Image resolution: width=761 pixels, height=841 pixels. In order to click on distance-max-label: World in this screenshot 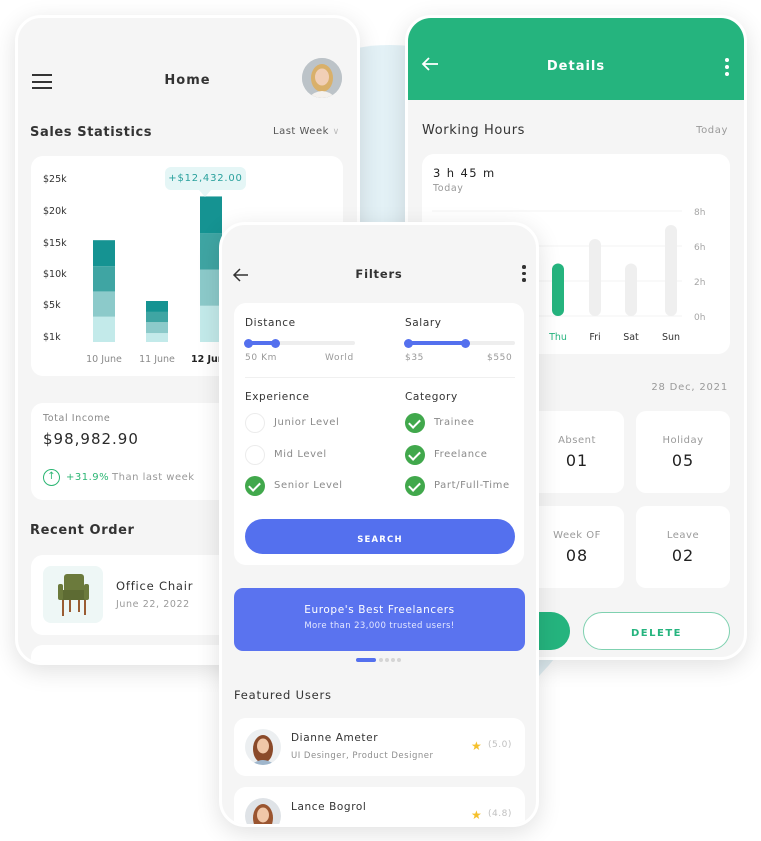, I will do `click(339, 358)`.